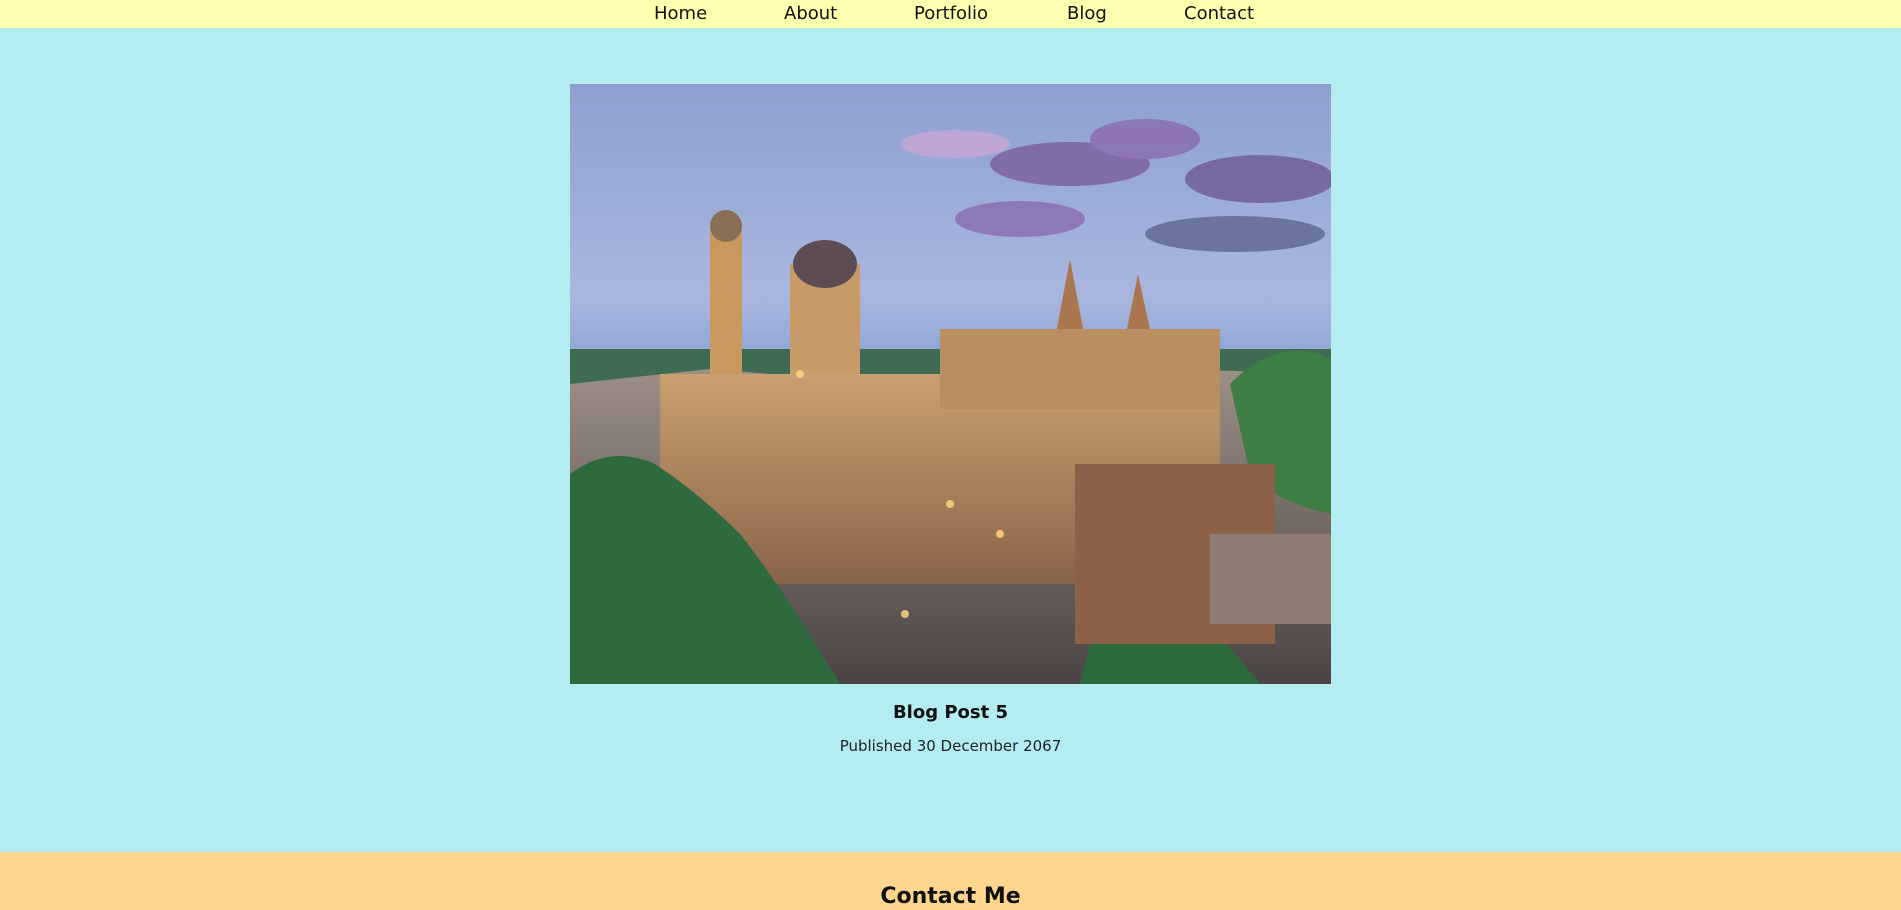  What do you see at coordinates (810, 14) in the screenshot?
I see `nav-link-about: About` at bounding box center [810, 14].